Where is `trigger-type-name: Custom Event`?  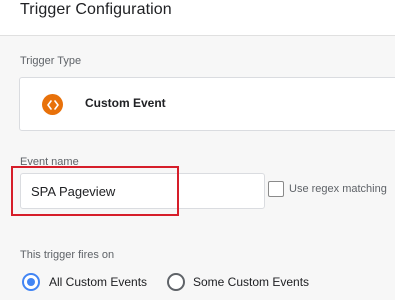
trigger-type-name: Custom Event is located at coordinates (125, 103).